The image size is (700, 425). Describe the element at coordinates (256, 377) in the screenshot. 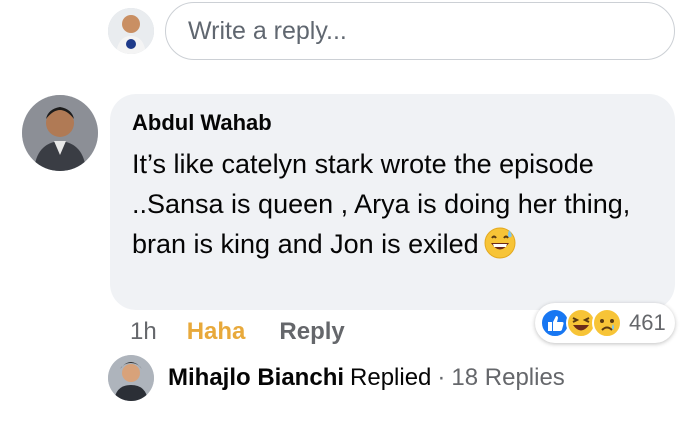

I see `replier-name: Mihajlo Bianchi` at that location.